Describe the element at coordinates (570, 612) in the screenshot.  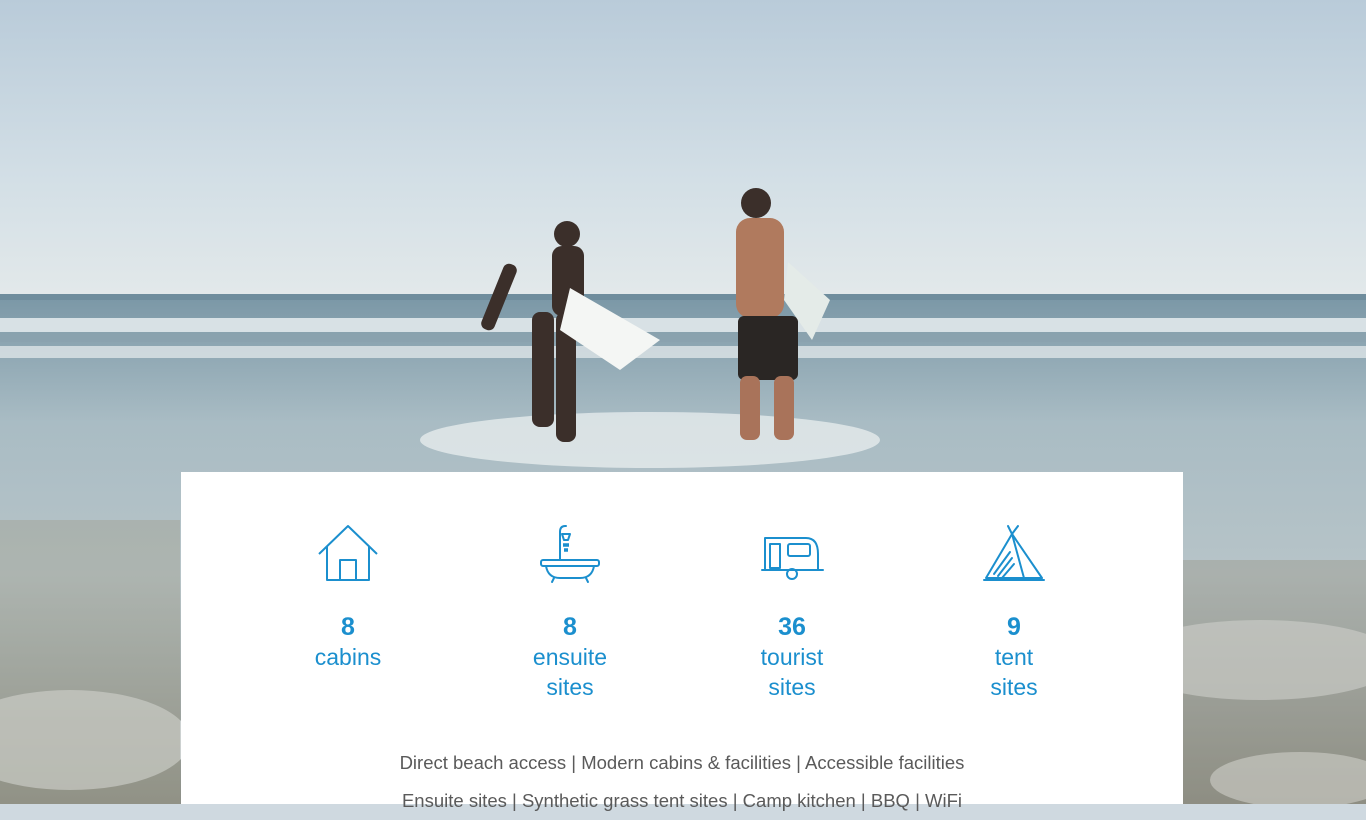
I see `stat-ensuite-sites: 8 ensuite sites` at that location.